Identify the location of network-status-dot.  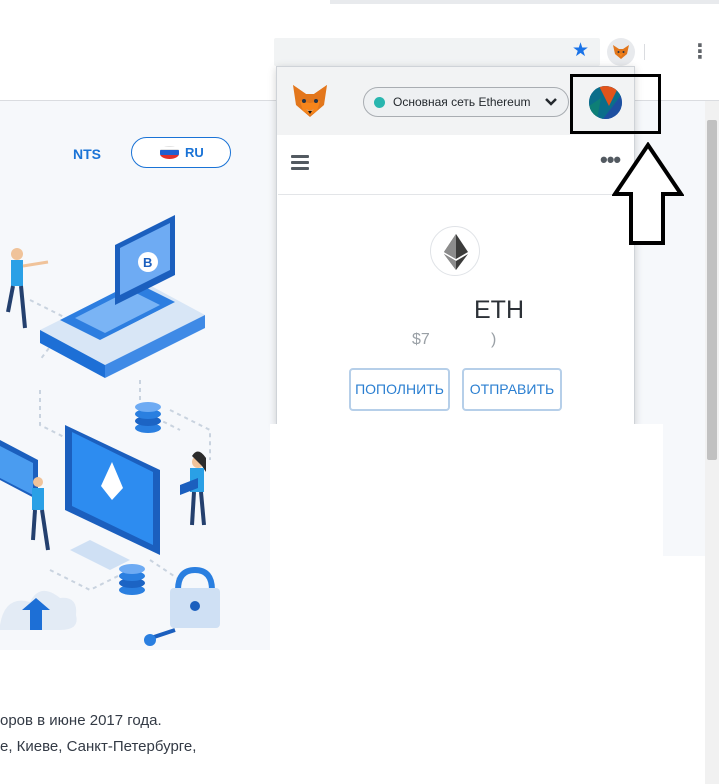
(379, 102).